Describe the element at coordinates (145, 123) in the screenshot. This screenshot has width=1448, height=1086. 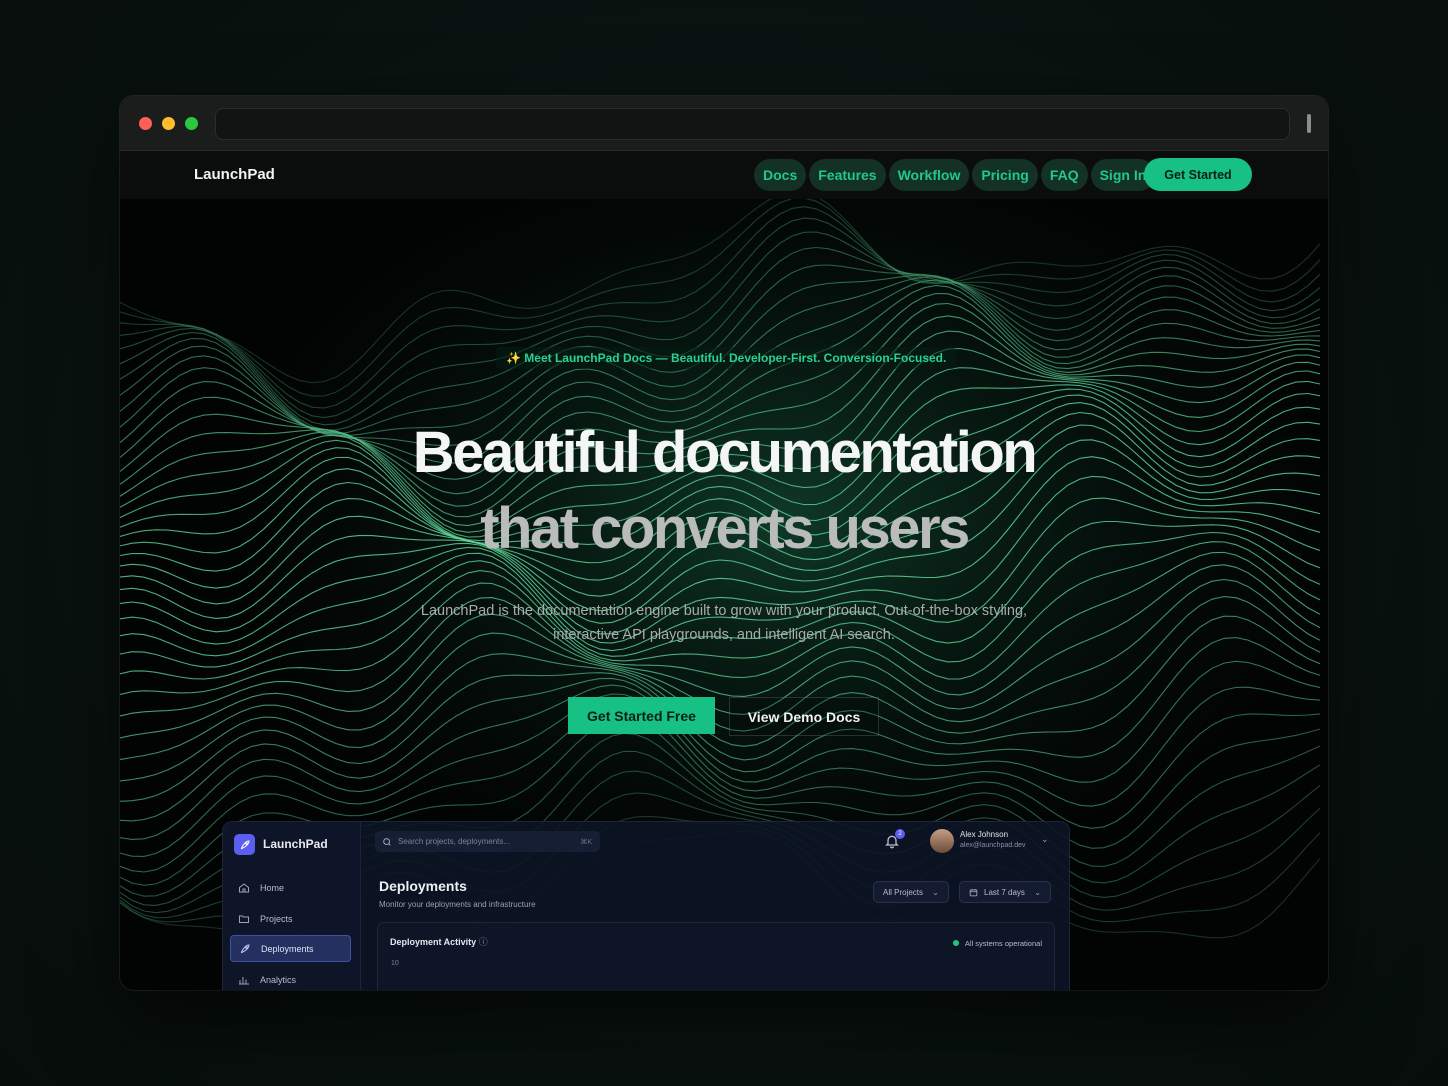
I see `close-window-button` at that location.